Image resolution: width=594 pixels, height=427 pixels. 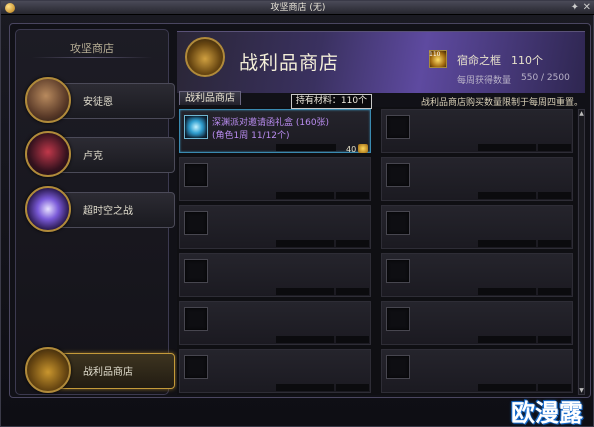 What do you see at coordinates (289, 63) in the screenshot?
I see `shop-title: 战利品商店` at bounding box center [289, 63].